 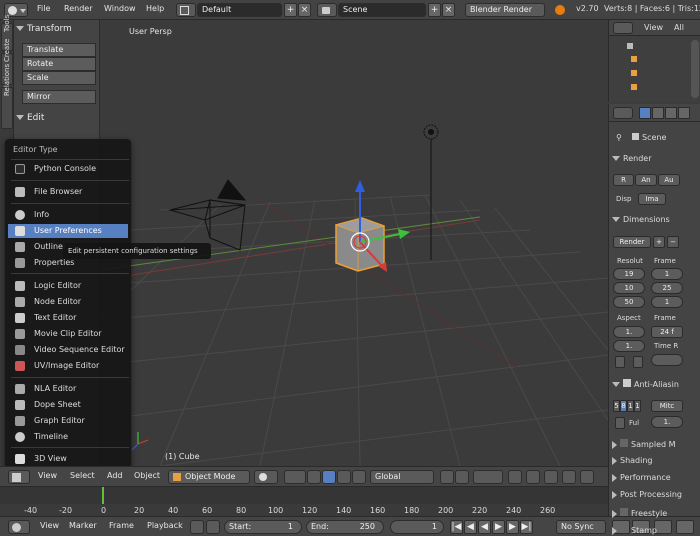 What do you see at coordinates (505, 10) in the screenshot?
I see `render-engine-select: Blender Render` at bounding box center [505, 10].